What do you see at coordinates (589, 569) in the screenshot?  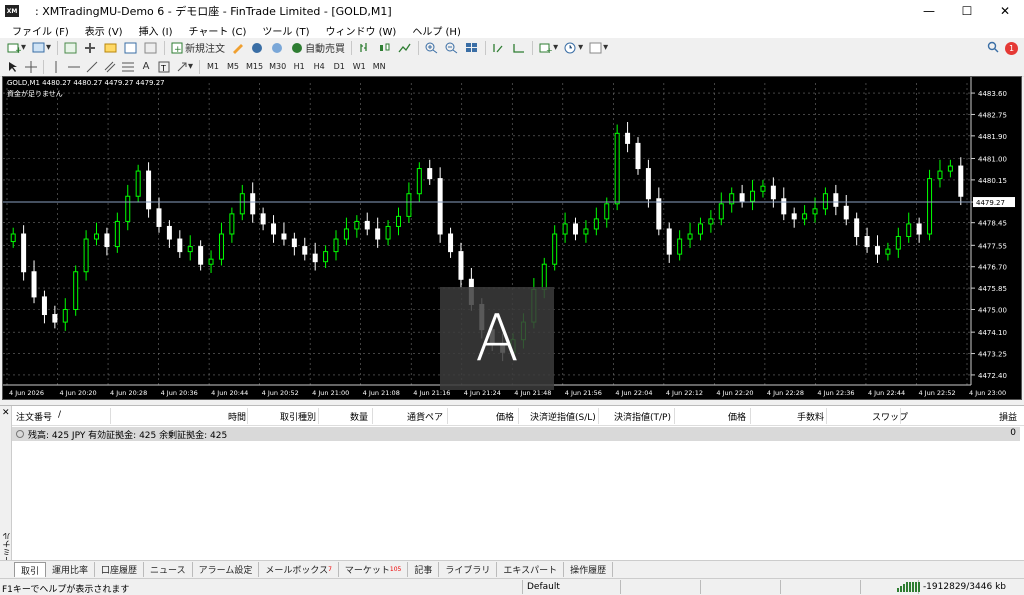 I see `tab-journal: 操作履歴` at bounding box center [589, 569].